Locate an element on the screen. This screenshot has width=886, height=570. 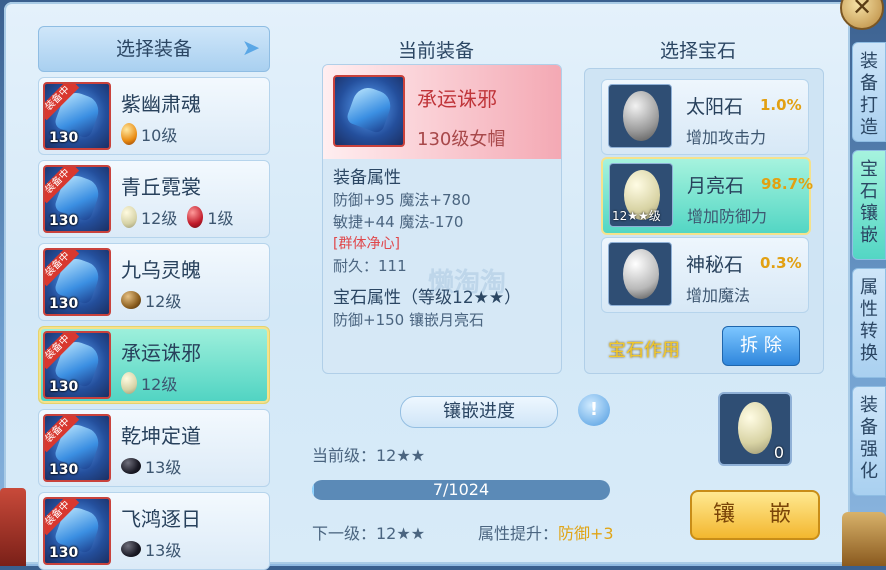
equipment-item: 装备中 130 青丘霓裳 12级 1级 is located at coordinates (154, 199).